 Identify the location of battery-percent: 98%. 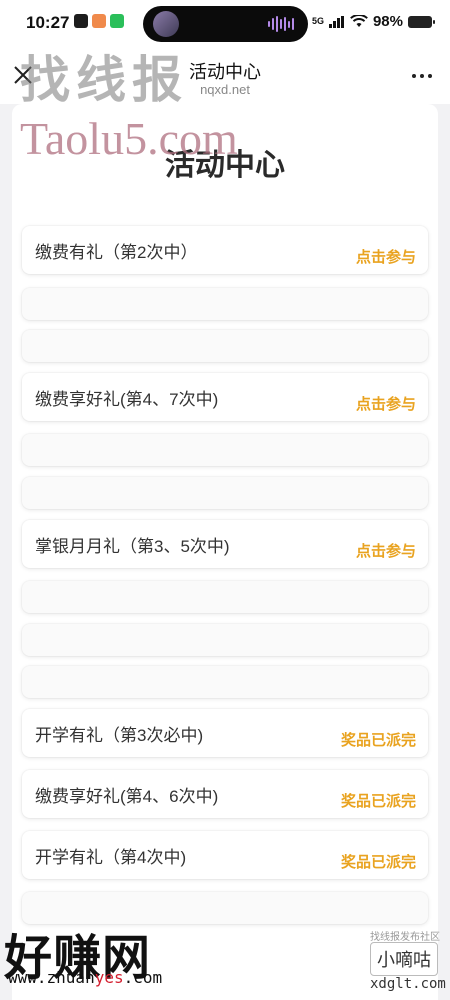
(387, 21).